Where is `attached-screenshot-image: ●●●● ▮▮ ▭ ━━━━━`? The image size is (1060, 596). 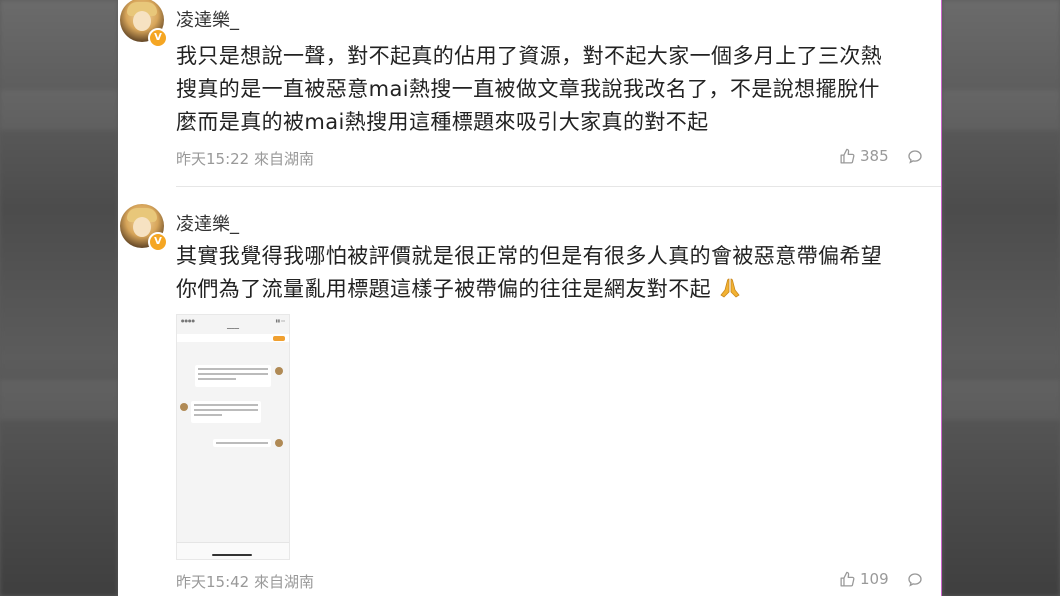
attached-screenshot-image: ●●●● ▮▮ ▭ ━━━━━ is located at coordinates (233, 437).